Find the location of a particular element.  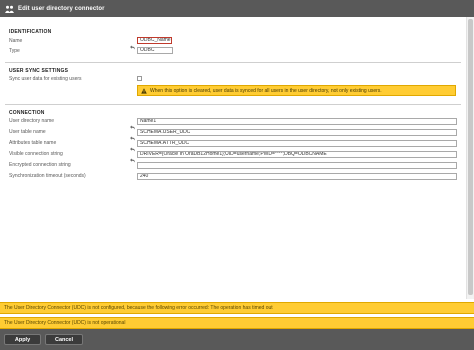

directory-name-field: Name1 is located at coordinates (297, 121).